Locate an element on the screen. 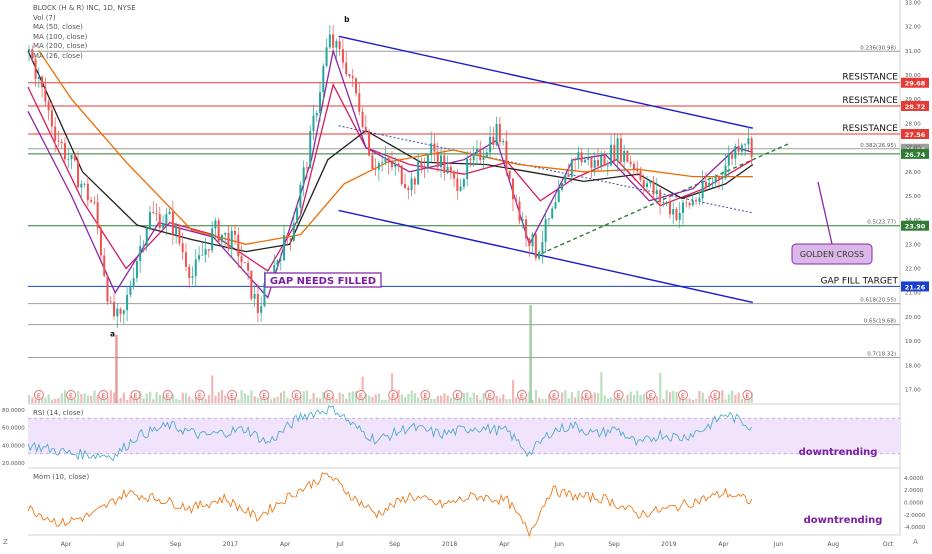 This screenshot has height=554, width=932. indicator-vol: Vol (7) is located at coordinates (84, 19).